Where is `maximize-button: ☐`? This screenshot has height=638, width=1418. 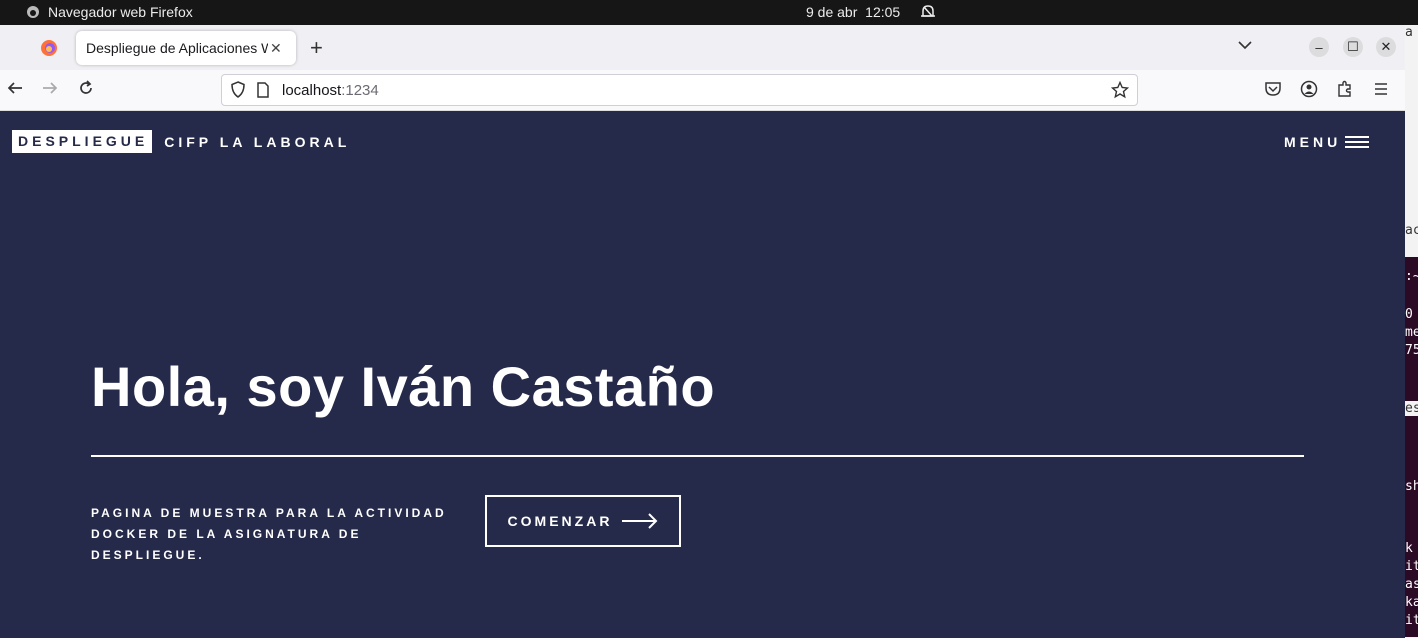 maximize-button: ☐ is located at coordinates (1353, 47).